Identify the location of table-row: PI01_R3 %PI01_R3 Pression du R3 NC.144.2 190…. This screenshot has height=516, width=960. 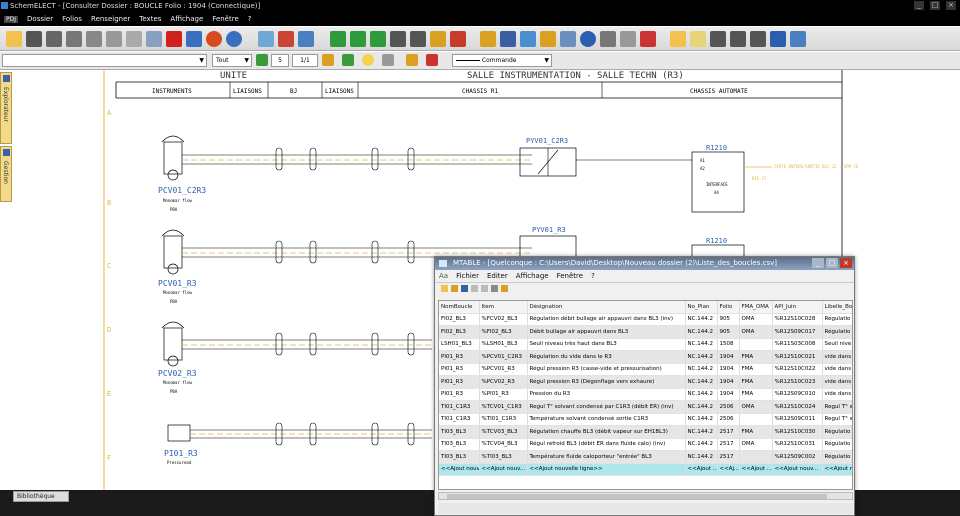
(645, 394).